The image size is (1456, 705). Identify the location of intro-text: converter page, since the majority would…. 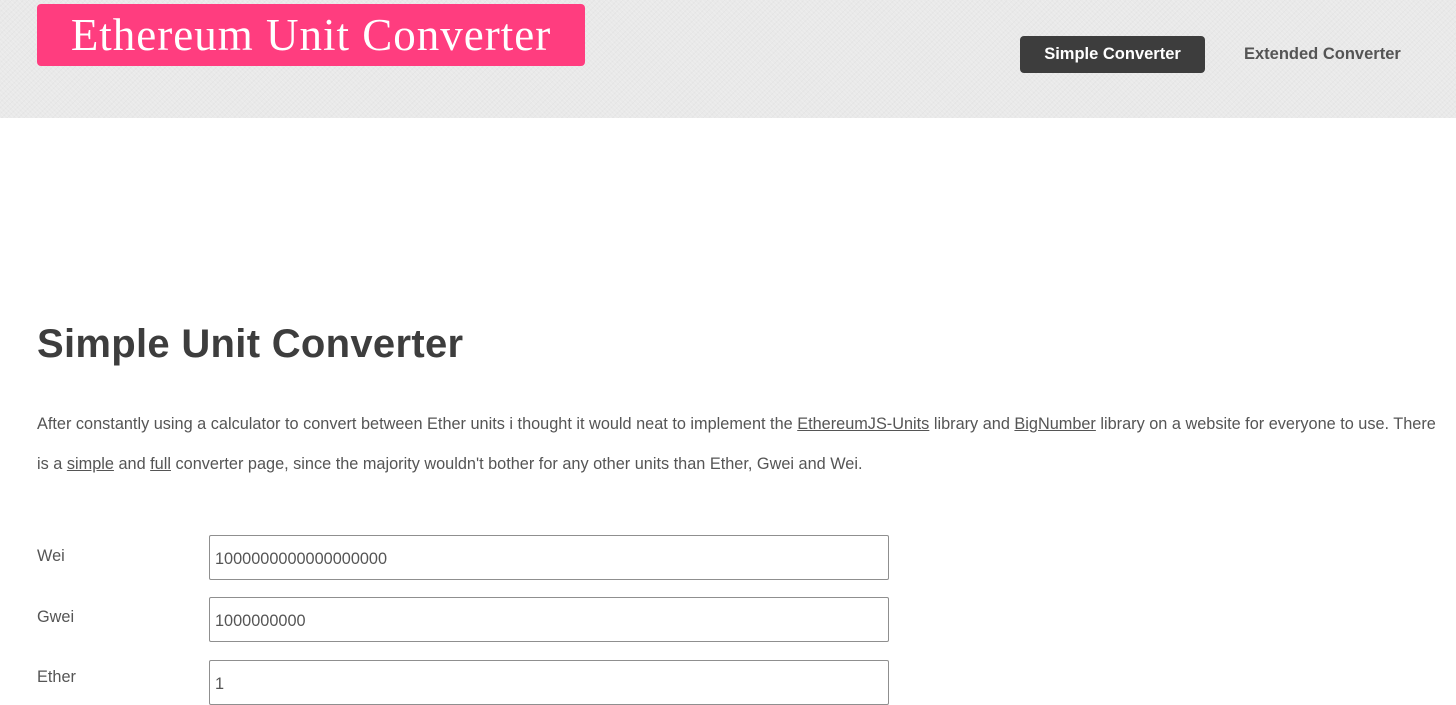
(516, 464).